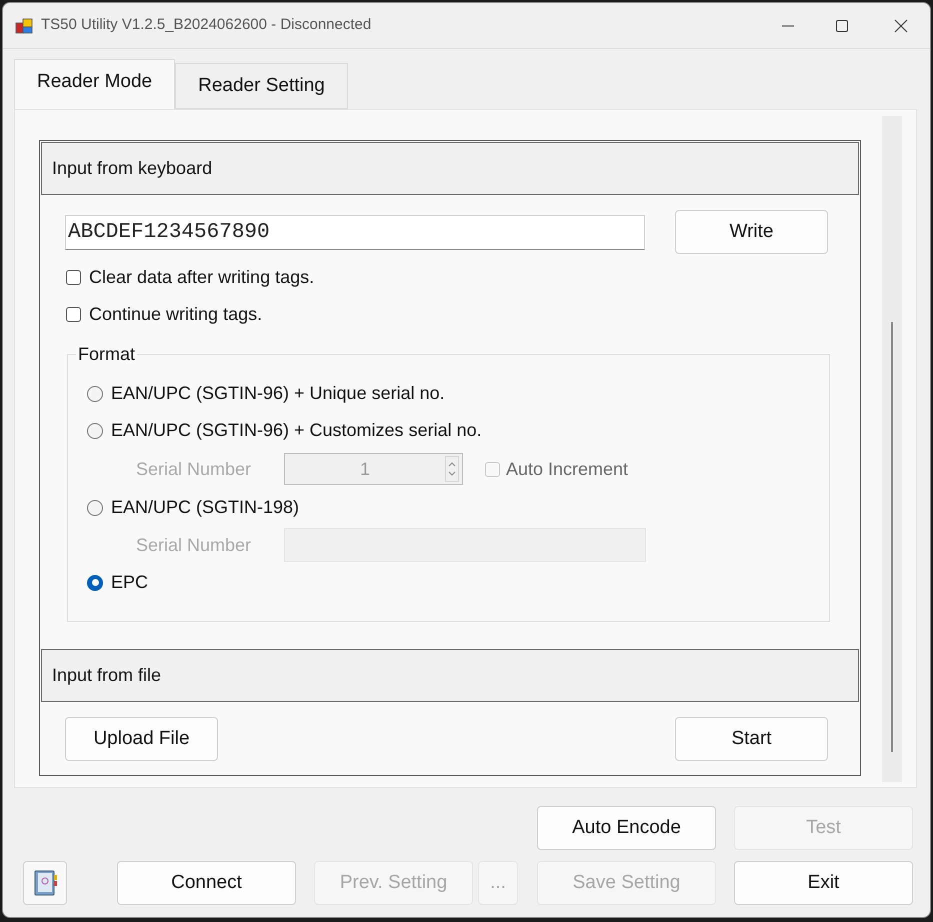 The height and width of the screenshot is (922, 933). What do you see at coordinates (206, 25) in the screenshot?
I see `window-title: TS50 Utility V1.2.5_B2024062600 - Disconnected` at bounding box center [206, 25].